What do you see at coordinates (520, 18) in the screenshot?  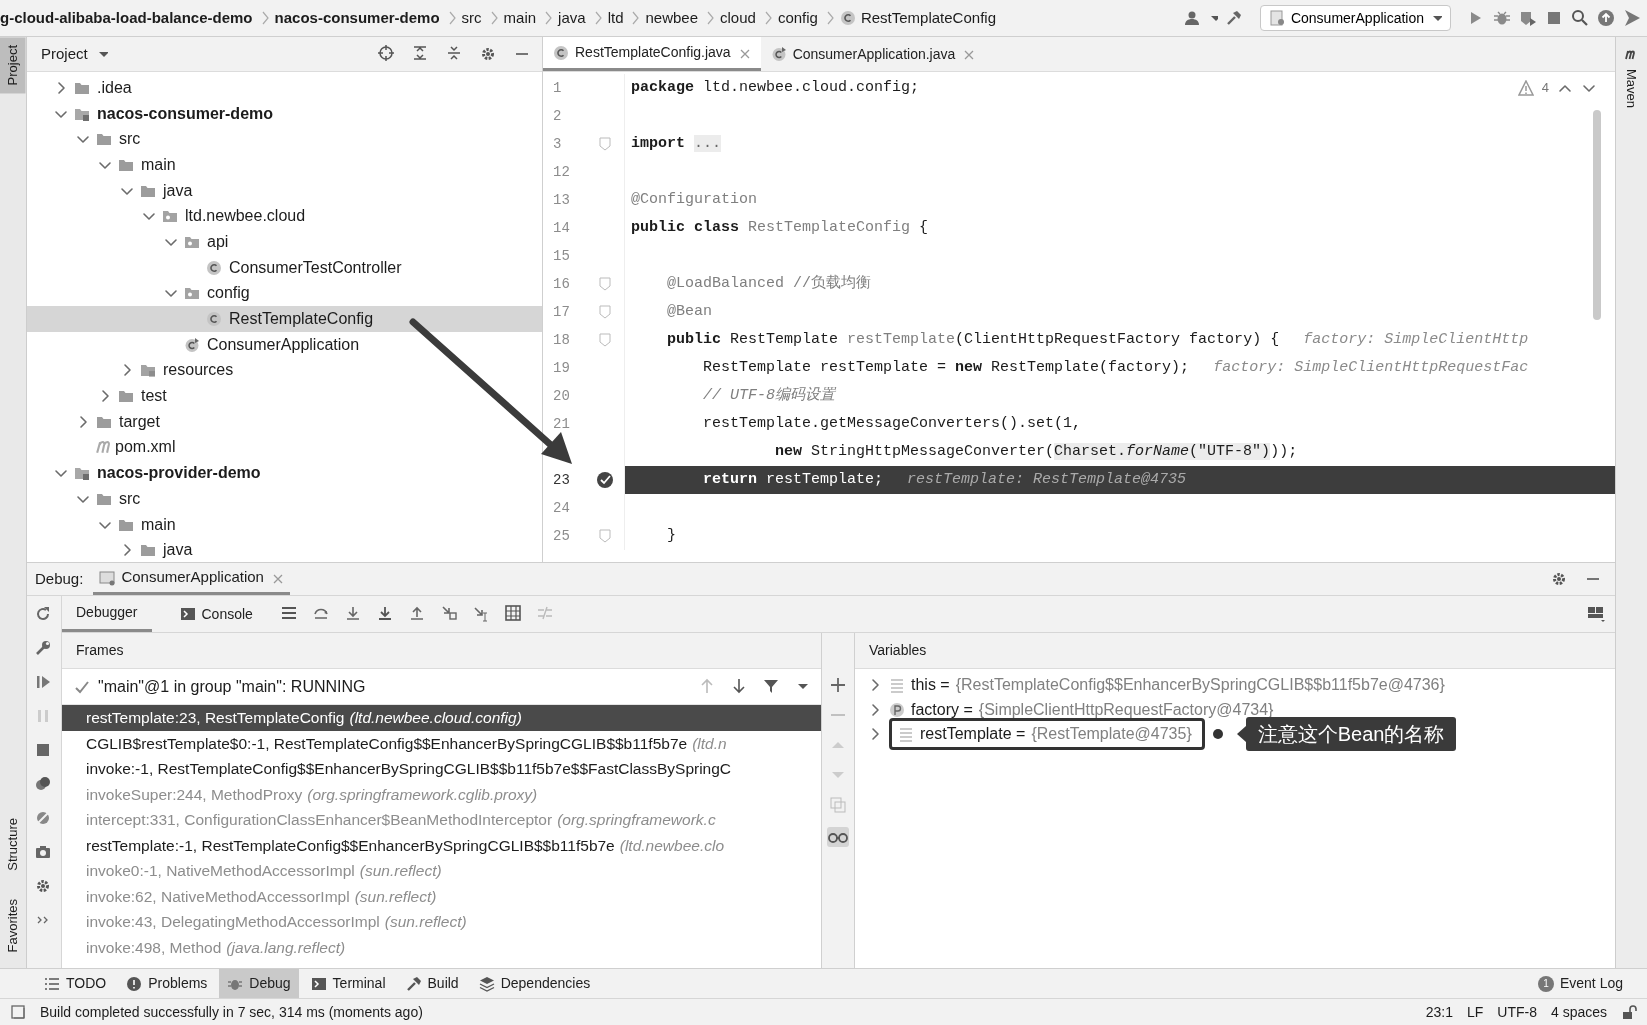 I see `breadcrumb-item: main` at bounding box center [520, 18].